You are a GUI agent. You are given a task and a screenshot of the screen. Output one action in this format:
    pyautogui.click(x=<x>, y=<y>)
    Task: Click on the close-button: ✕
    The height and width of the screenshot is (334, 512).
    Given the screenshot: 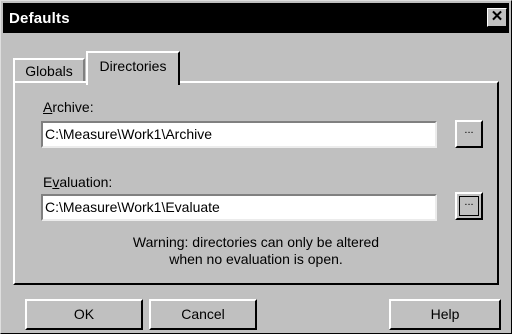 What is the action you would take?
    pyautogui.click(x=497, y=17)
    